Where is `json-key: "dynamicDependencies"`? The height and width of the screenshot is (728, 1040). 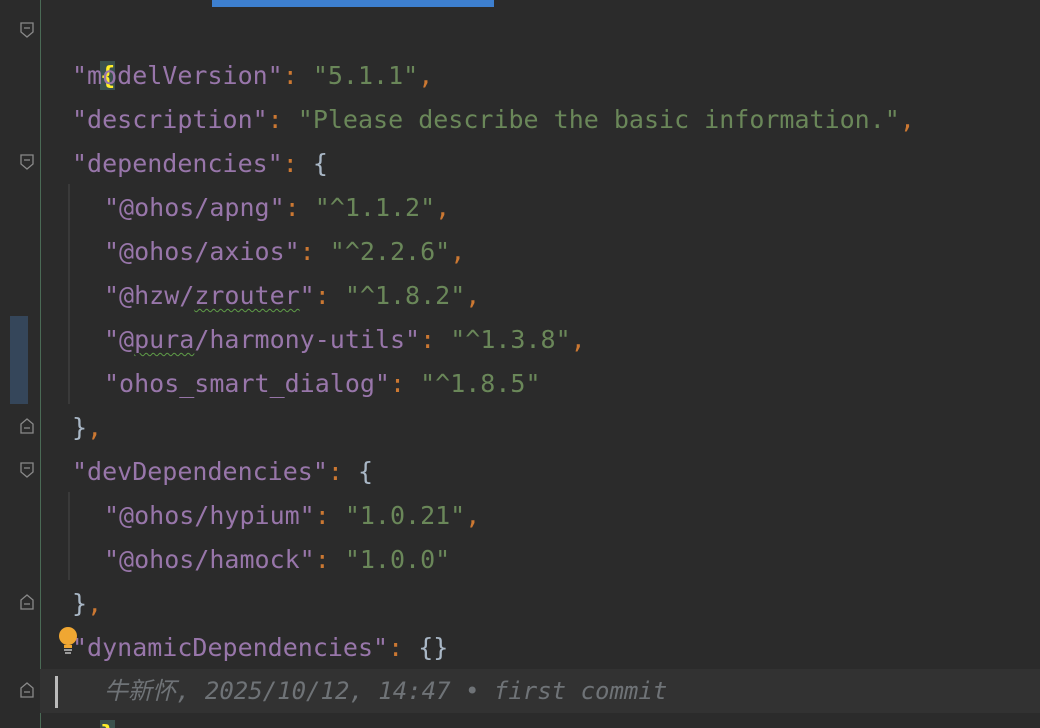
json-key: "dynamicDependencies" is located at coordinates (230, 647).